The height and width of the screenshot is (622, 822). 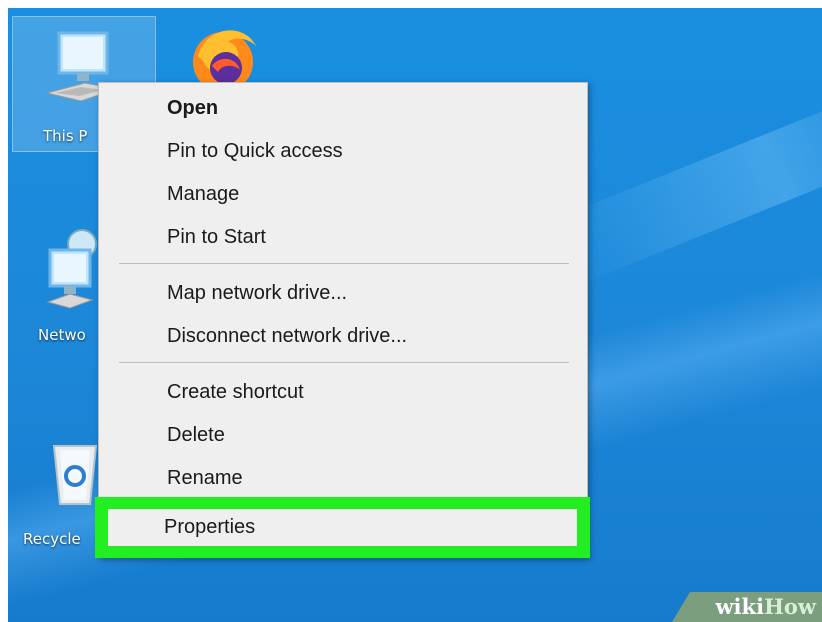 I want to click on menu-item-label: Pin to Quick access, so click(x=255, y=151).